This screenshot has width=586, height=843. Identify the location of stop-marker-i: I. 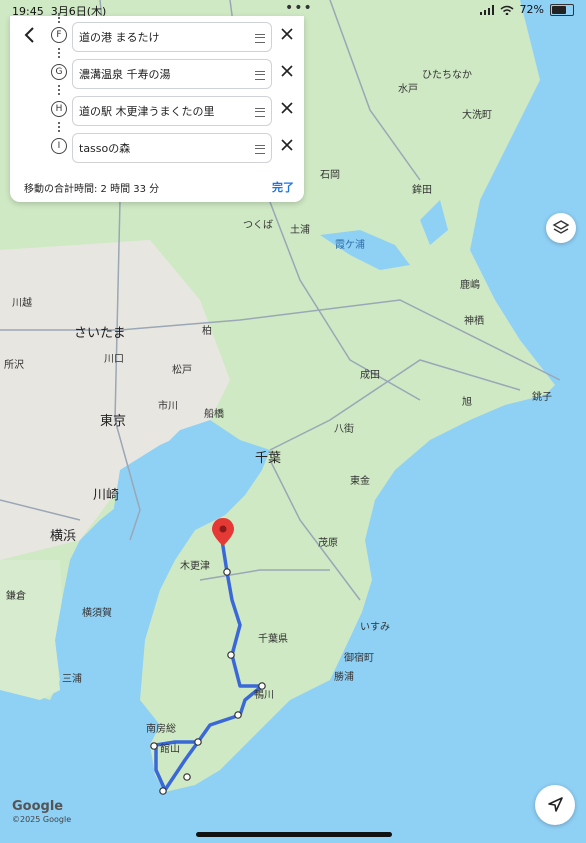
(59, 146).